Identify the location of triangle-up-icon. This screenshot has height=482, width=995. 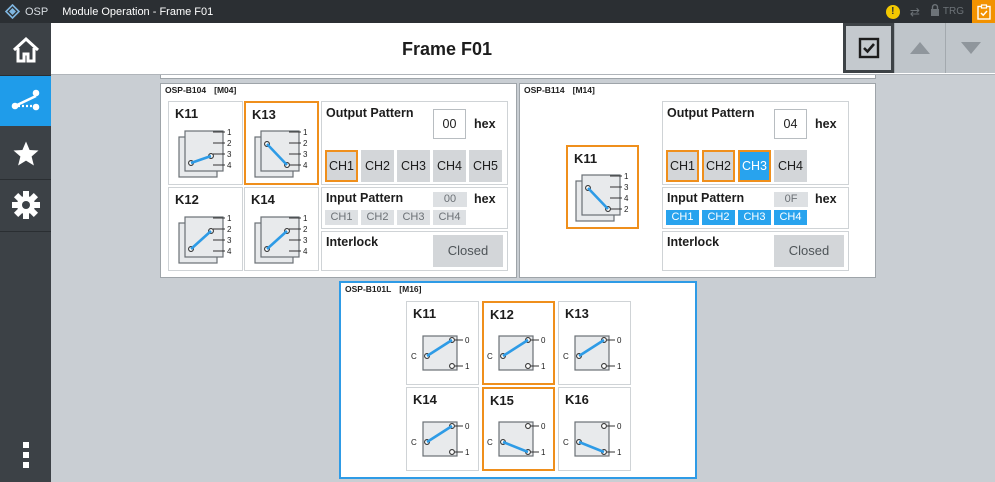
(920, 48).